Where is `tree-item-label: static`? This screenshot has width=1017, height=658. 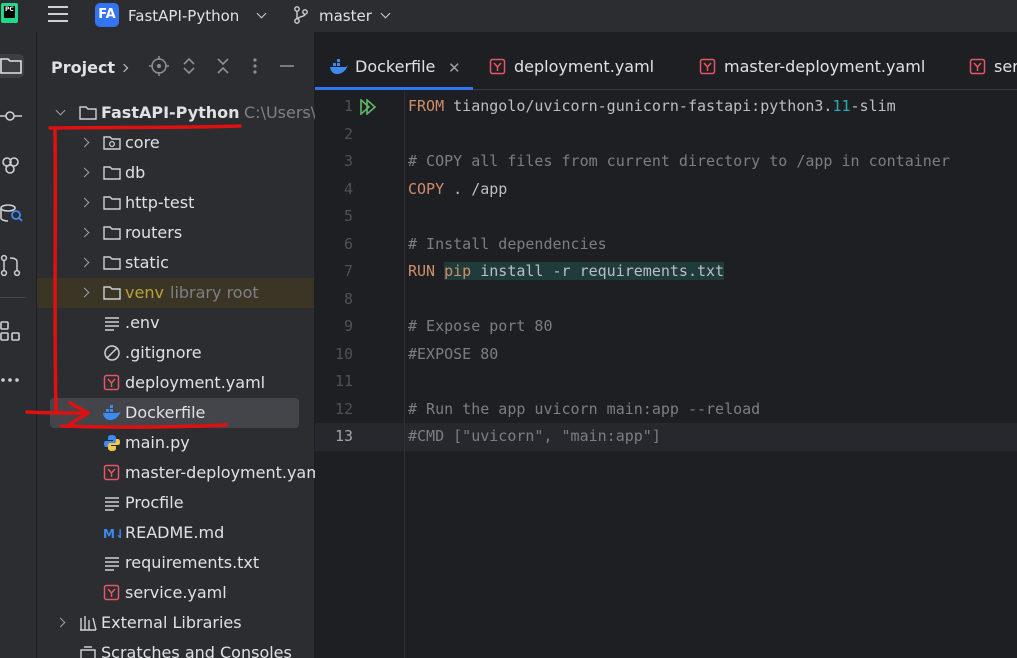
tree-item-label: static is located at coordinates (147, 262).